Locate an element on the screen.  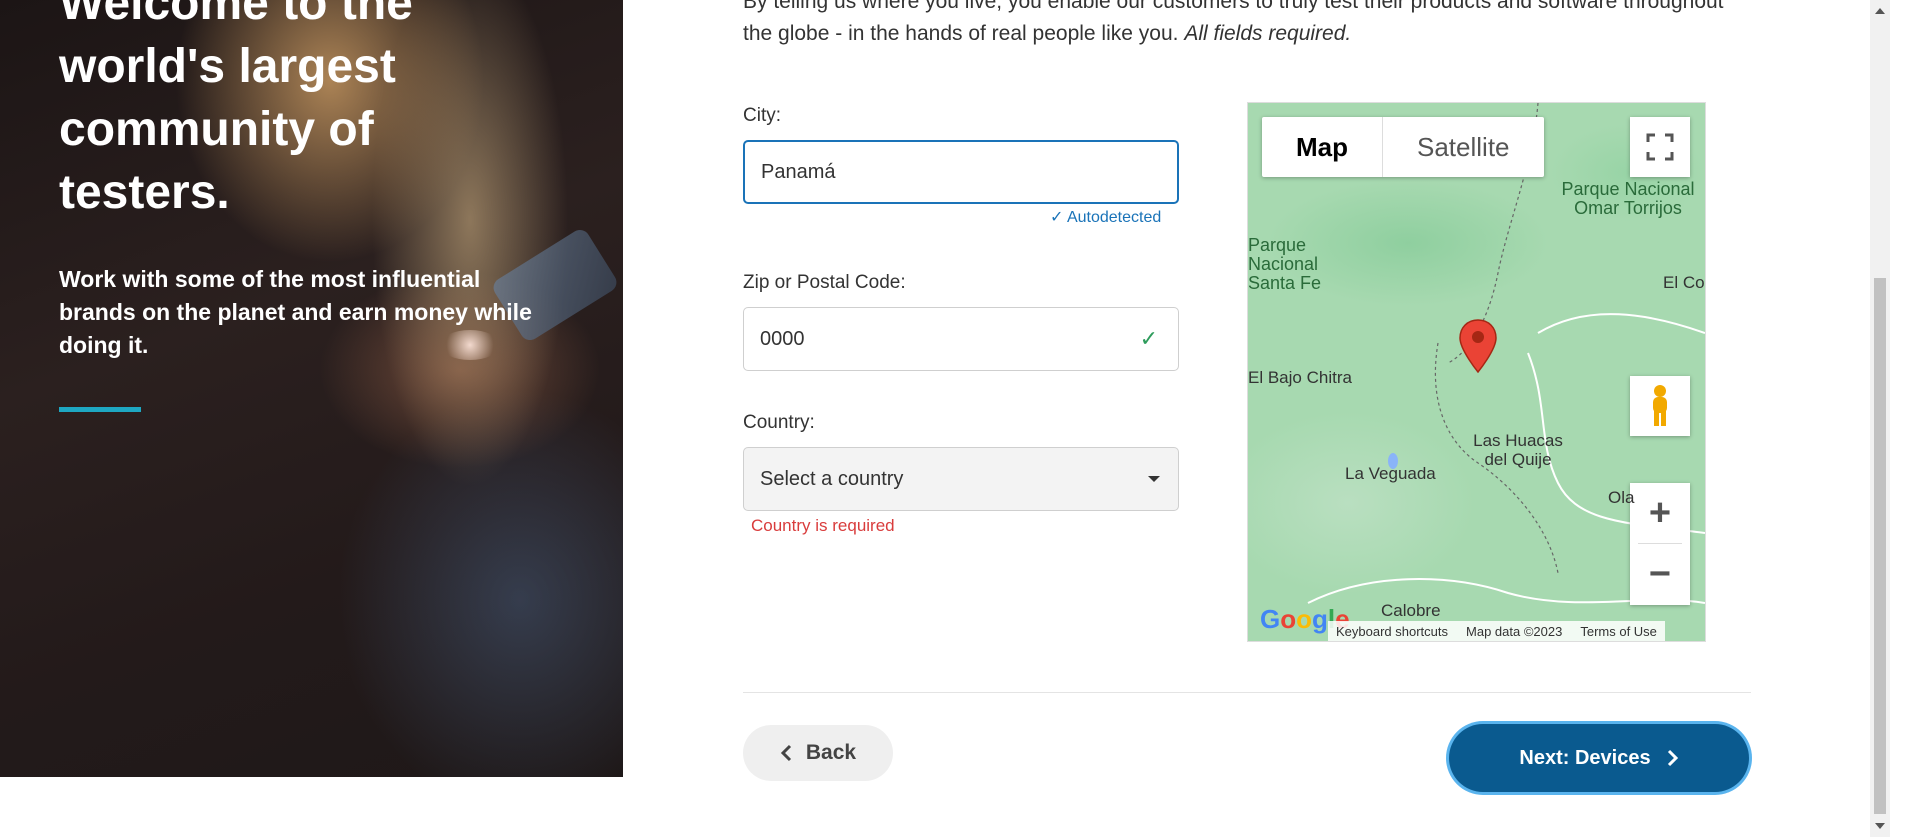
scrollbar-thumb is located at coordinates (1880, 546).